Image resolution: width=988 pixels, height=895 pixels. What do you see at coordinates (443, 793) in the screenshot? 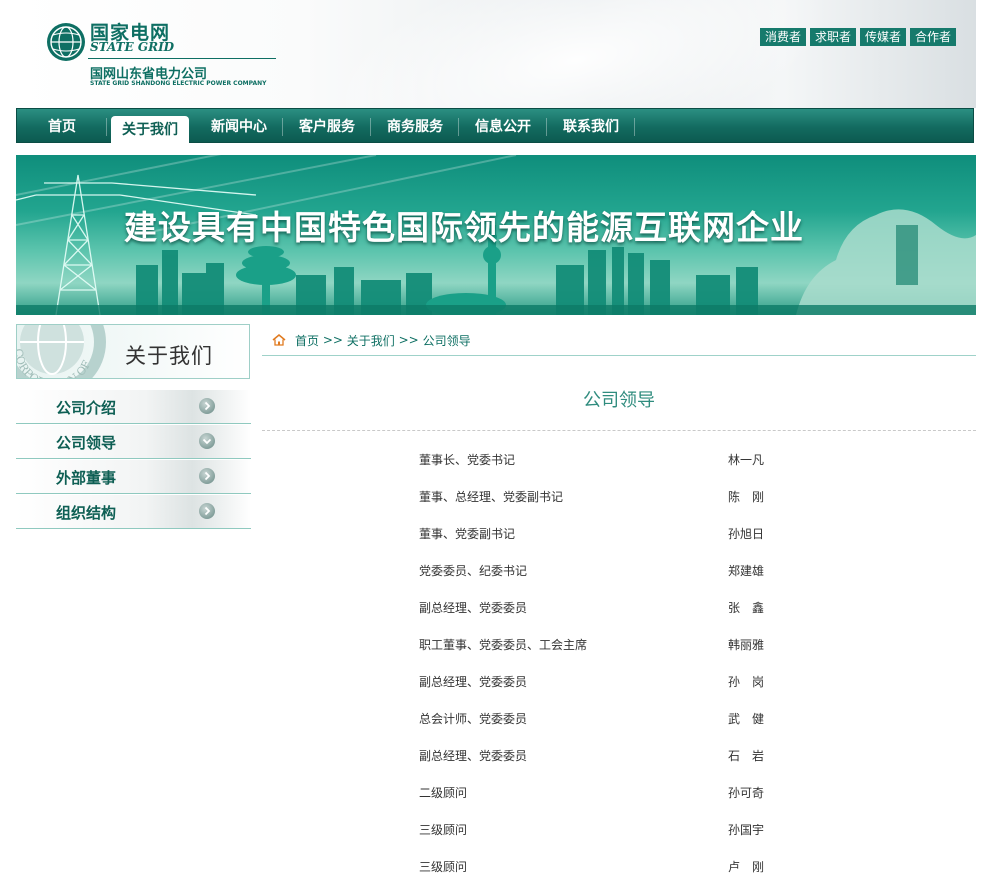
I see `leader-title: 二级顾问` at bounding box center [443, 793].